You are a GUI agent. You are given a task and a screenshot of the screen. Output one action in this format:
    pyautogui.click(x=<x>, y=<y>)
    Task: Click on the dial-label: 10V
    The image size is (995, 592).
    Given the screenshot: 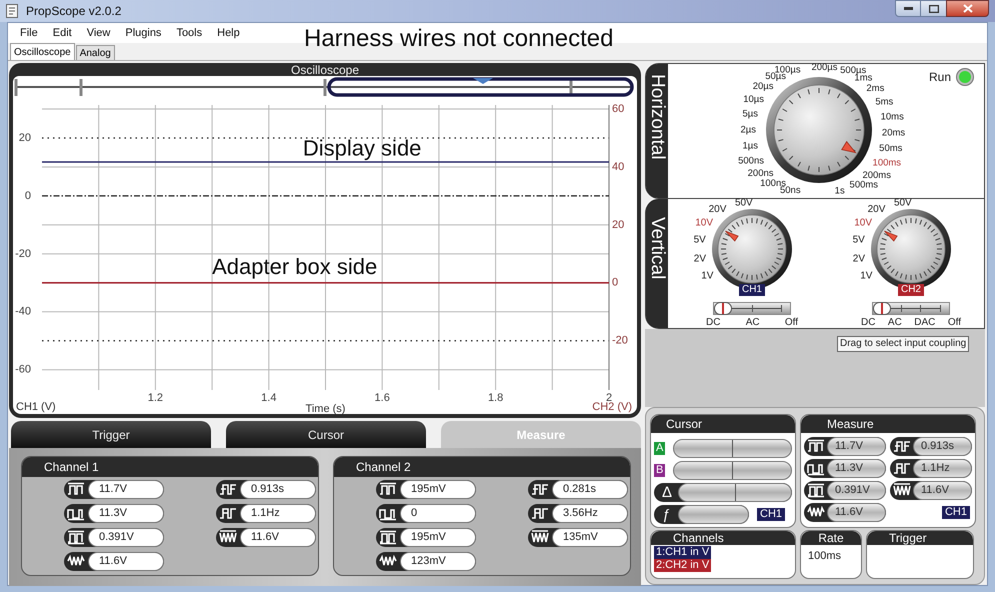 What is the action you would take?
    pyautogui.click(x=704, y=222)
    